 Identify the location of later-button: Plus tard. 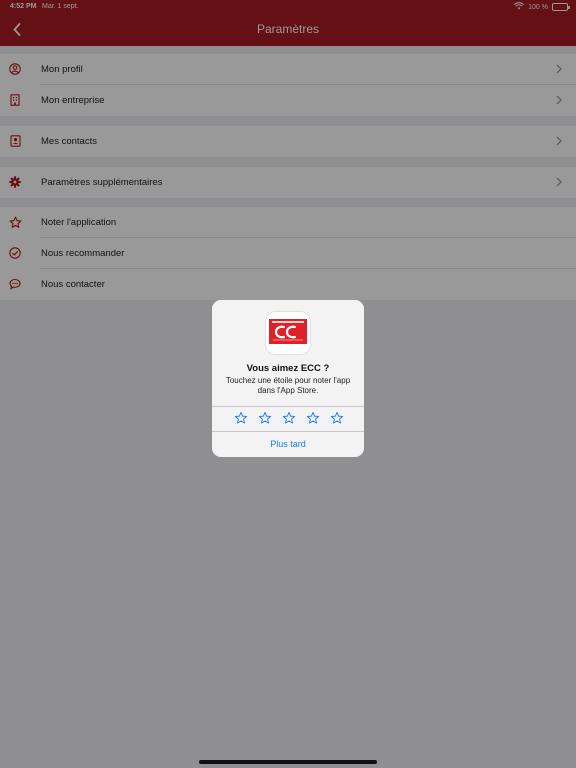
(288, 444).